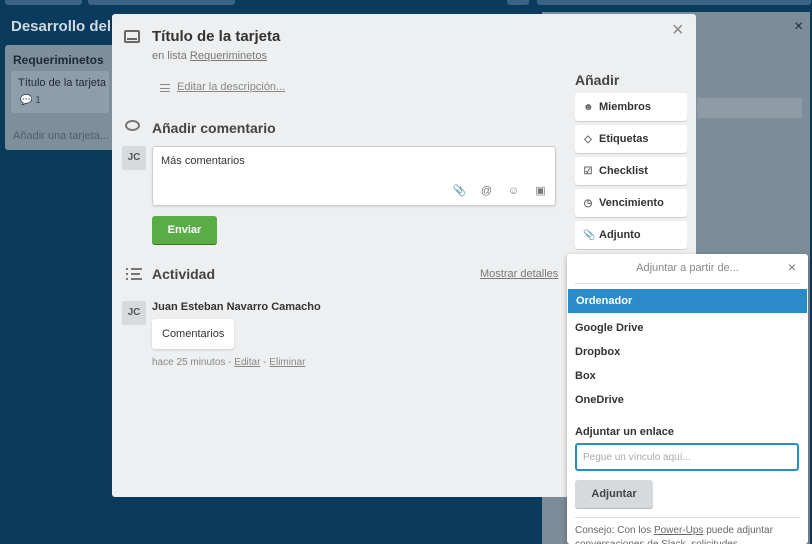  I want to click on comment-icon: 💬, so click(26, 100).